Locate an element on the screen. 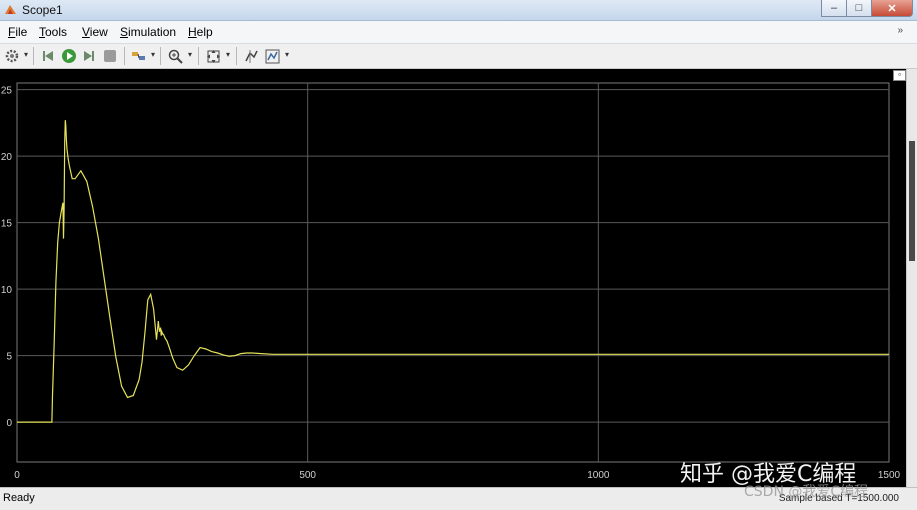 The image size is (917, 510). menu-simulation: Simulation is located at coordinates (148, 32).